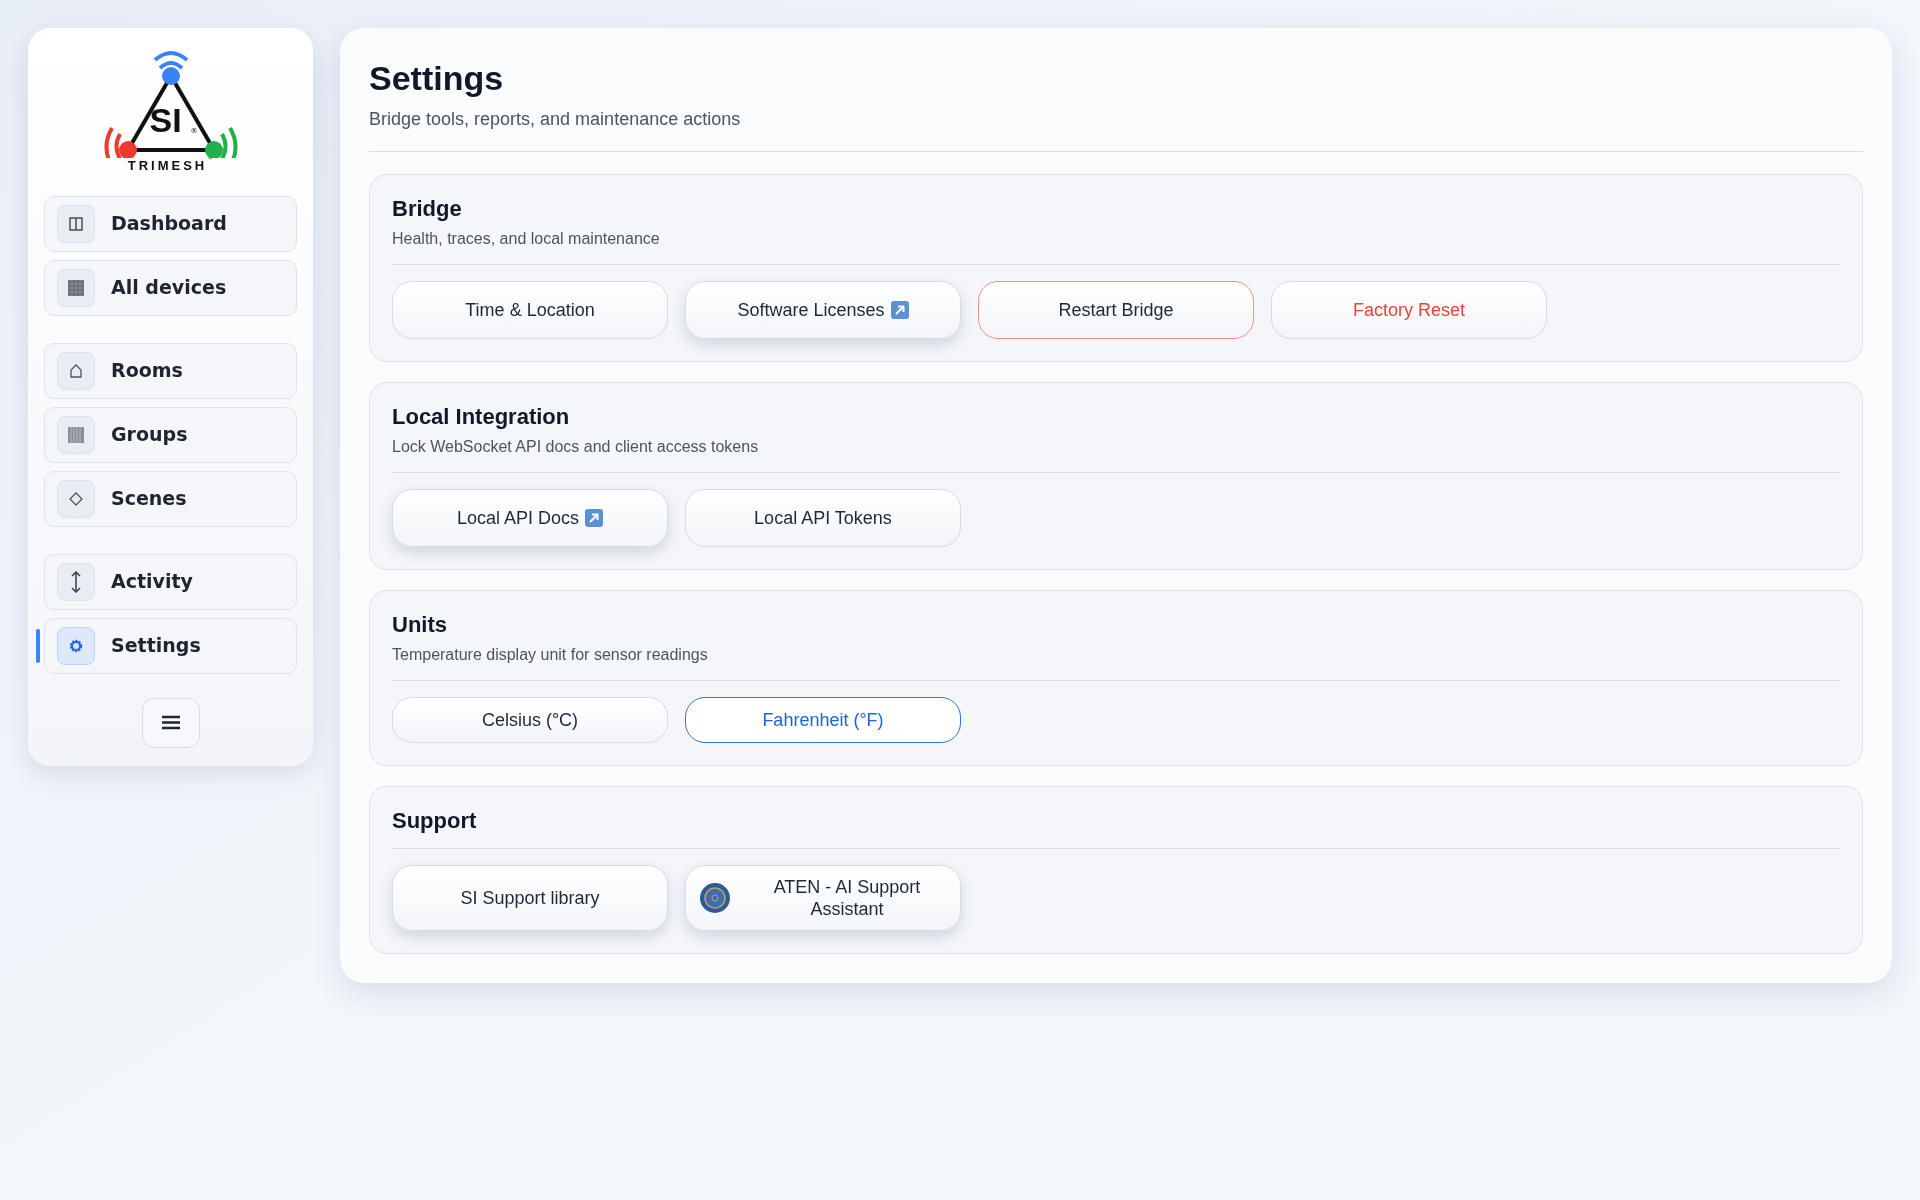  What do you see at coordinates (76, 645) in the screenshot?
I see `settings-icon` at bounding box center [76, 645].